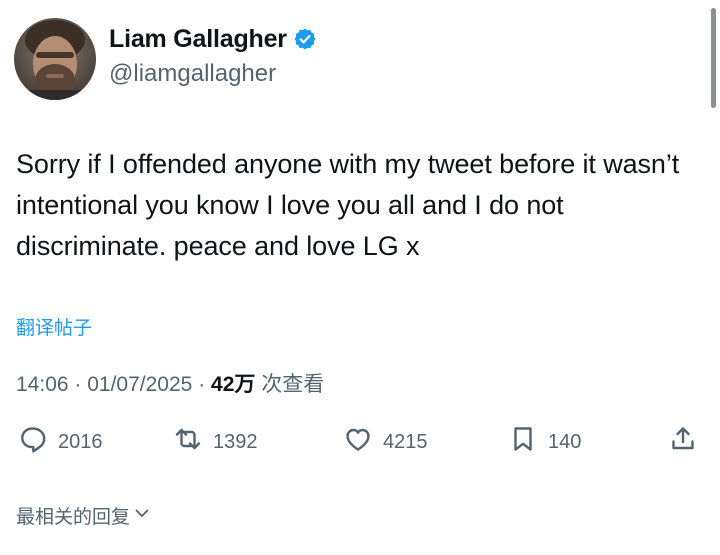 This screenshot has height=555, width=720. Describe the element at coordinates (213, 74) in the screenshot. I see `user-handle: @liamgallagher` at that location.